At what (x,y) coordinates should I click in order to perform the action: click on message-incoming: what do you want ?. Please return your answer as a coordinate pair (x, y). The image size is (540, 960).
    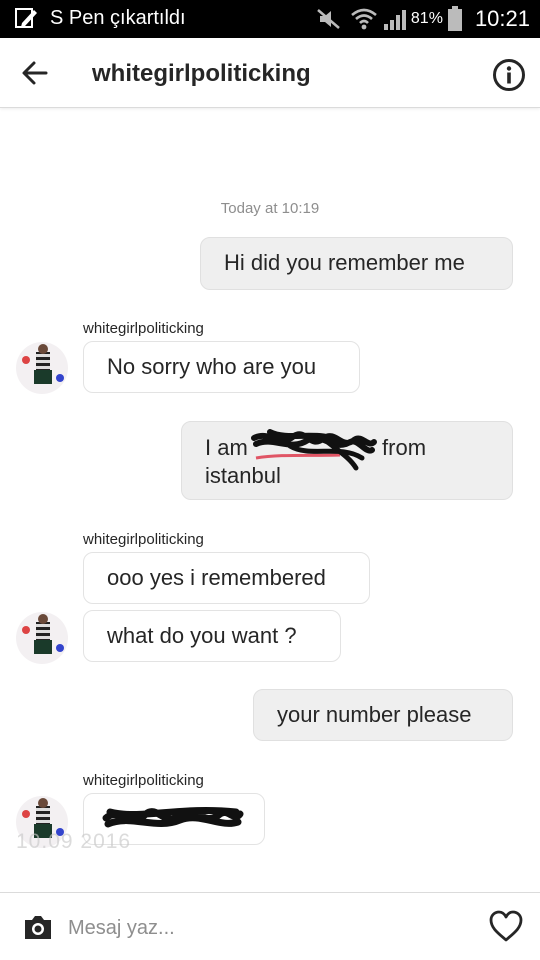
    Looking at the image, I should click on (212, 636).